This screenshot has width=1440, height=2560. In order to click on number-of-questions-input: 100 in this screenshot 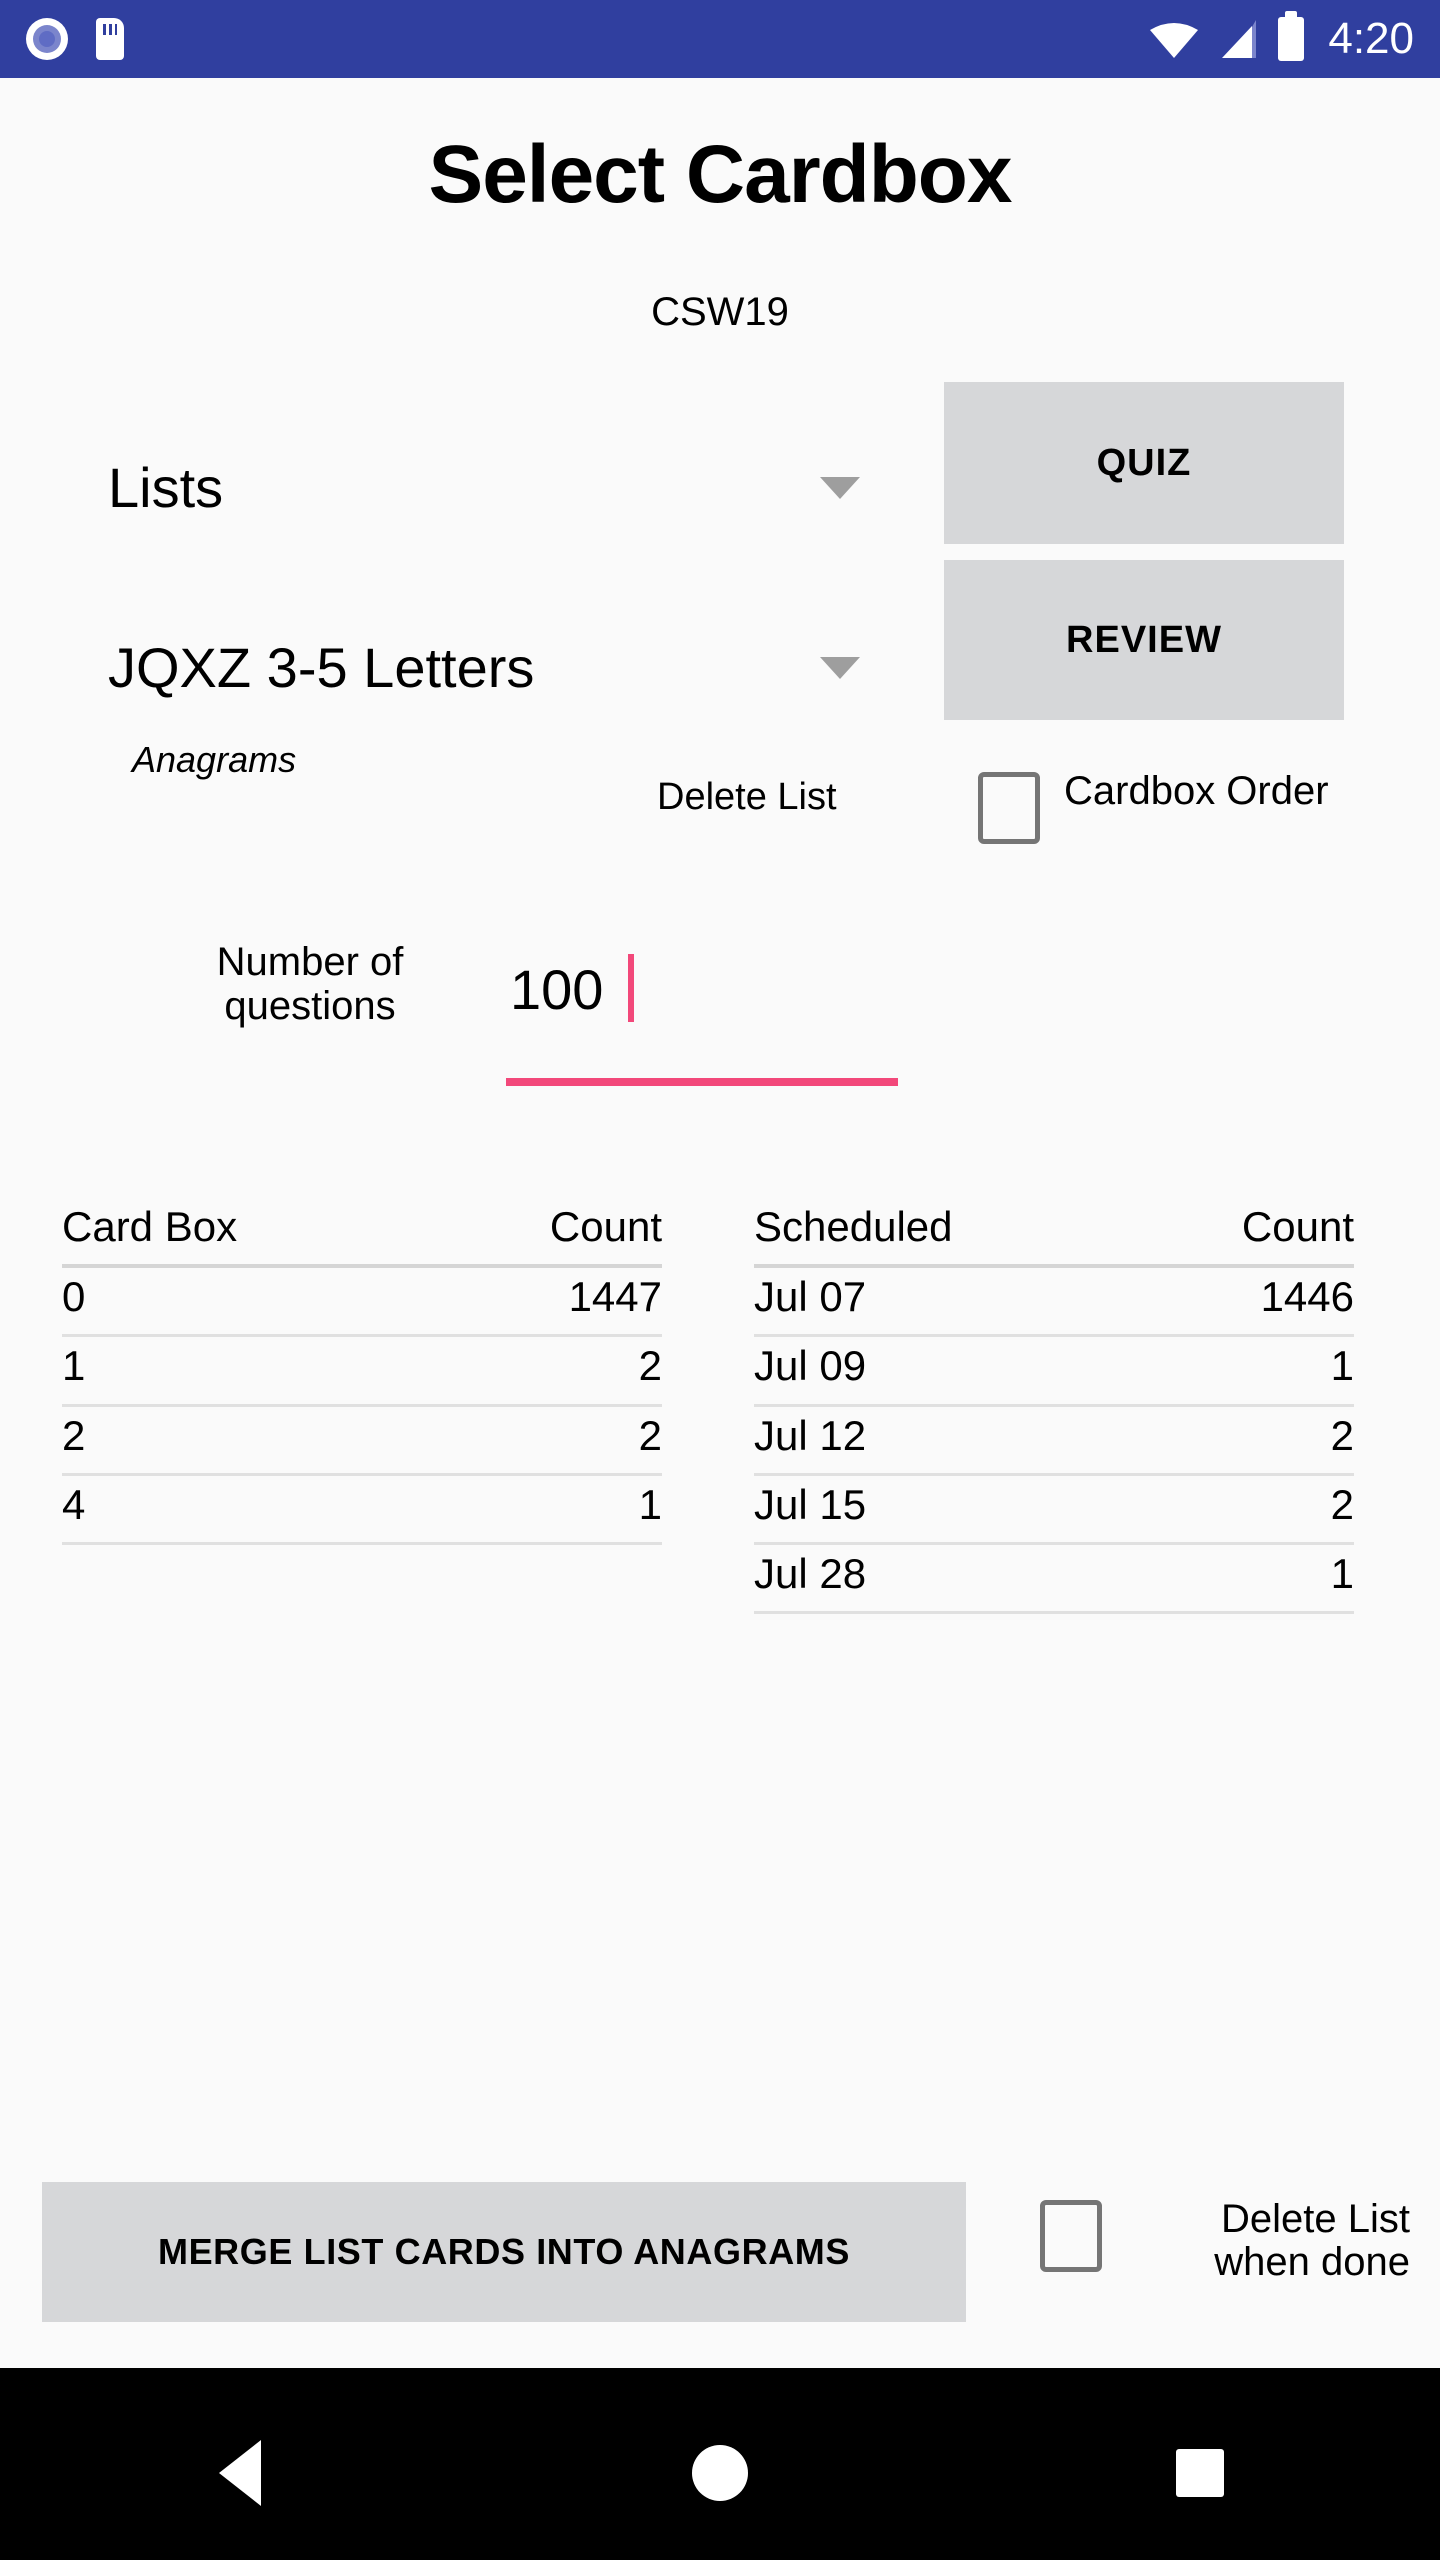, I will do `click(702, 1017)`.